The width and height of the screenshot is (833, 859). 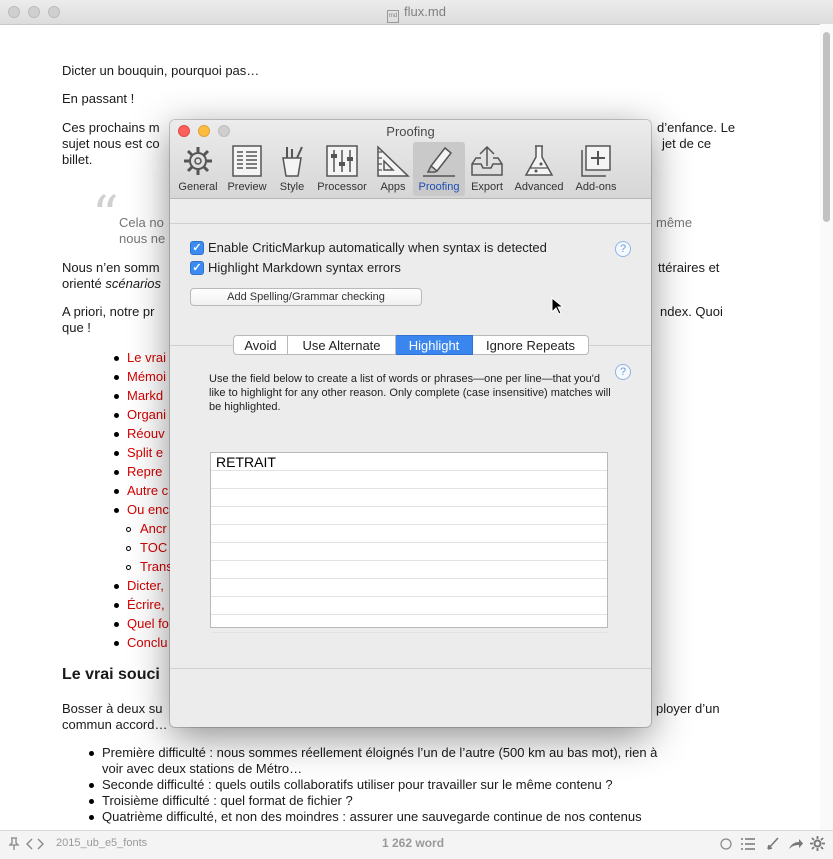 I want to click on highlight-syntax-checkbox: ✓, so click(x=197, y=268).